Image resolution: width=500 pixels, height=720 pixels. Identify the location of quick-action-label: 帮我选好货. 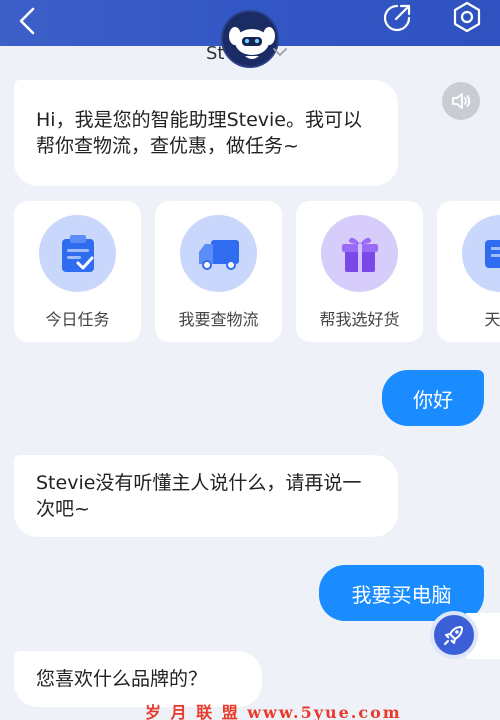
(359, 319).